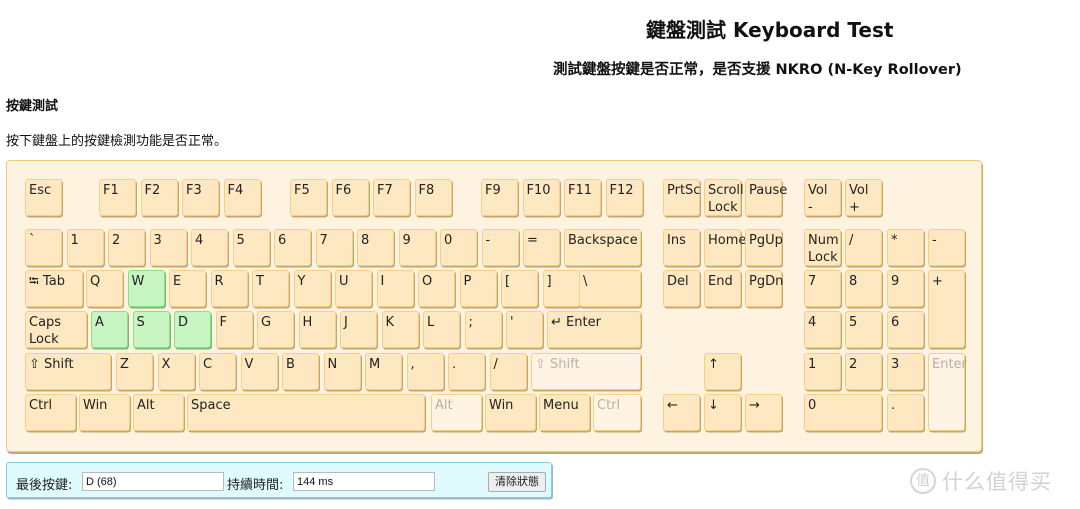  Describe the element at coordinates (433, 197) in the screenshot. I see `key-f8: F8` at that location.